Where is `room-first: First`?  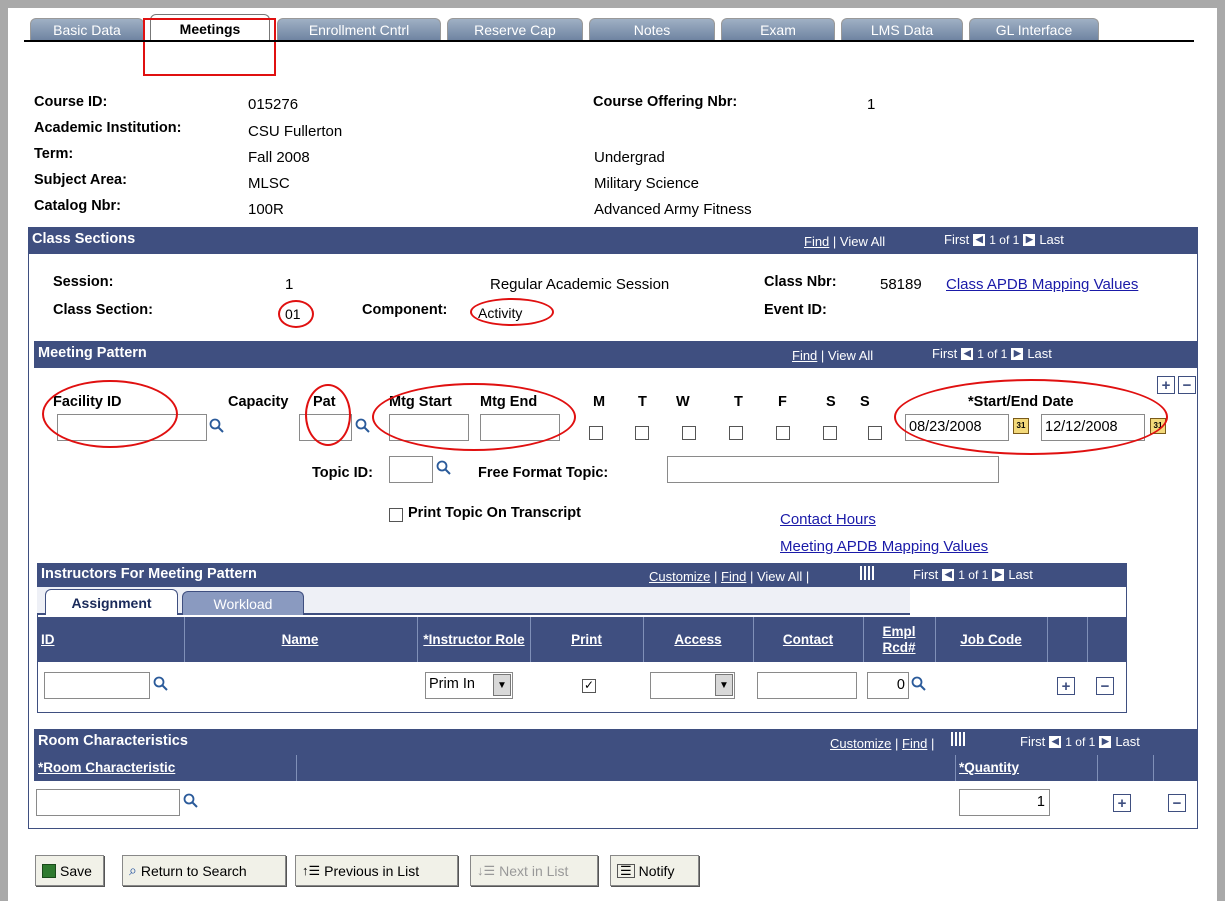 room-first: First is located at coordinates (1032, 741).